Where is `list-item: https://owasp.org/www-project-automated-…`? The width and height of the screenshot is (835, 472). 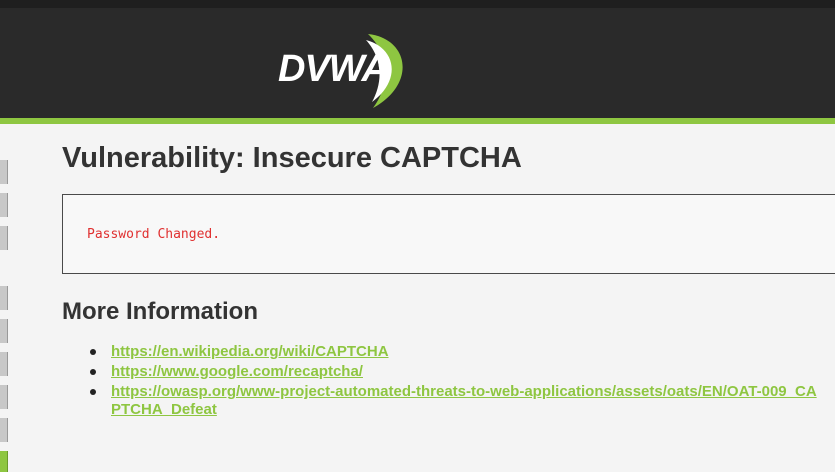 list-item: https://owasp.org/www-project-automated-… is located at coordinates (456, 401).